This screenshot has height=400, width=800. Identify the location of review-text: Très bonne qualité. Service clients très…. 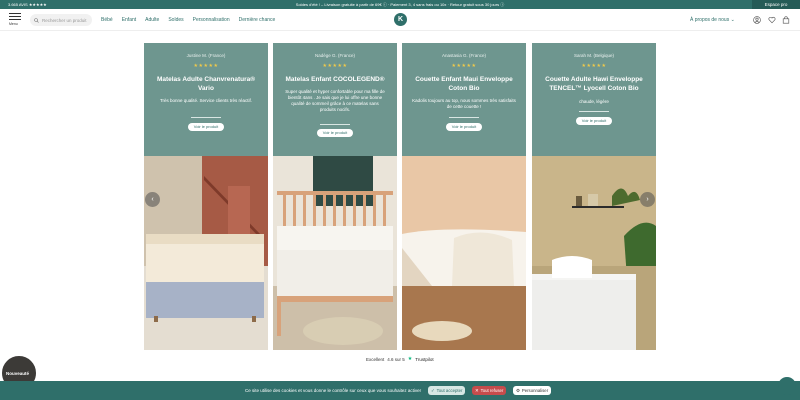
(206, 100).